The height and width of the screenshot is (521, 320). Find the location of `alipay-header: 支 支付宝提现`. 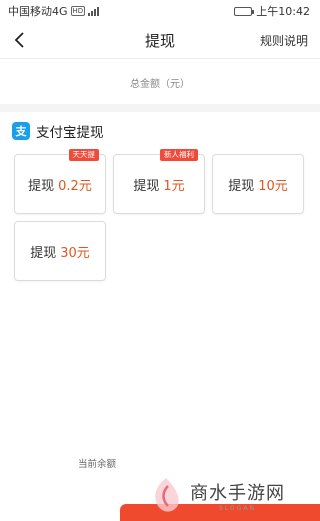

alipay-header: 支 支付宝提现 is located at coordinates (58, 131).